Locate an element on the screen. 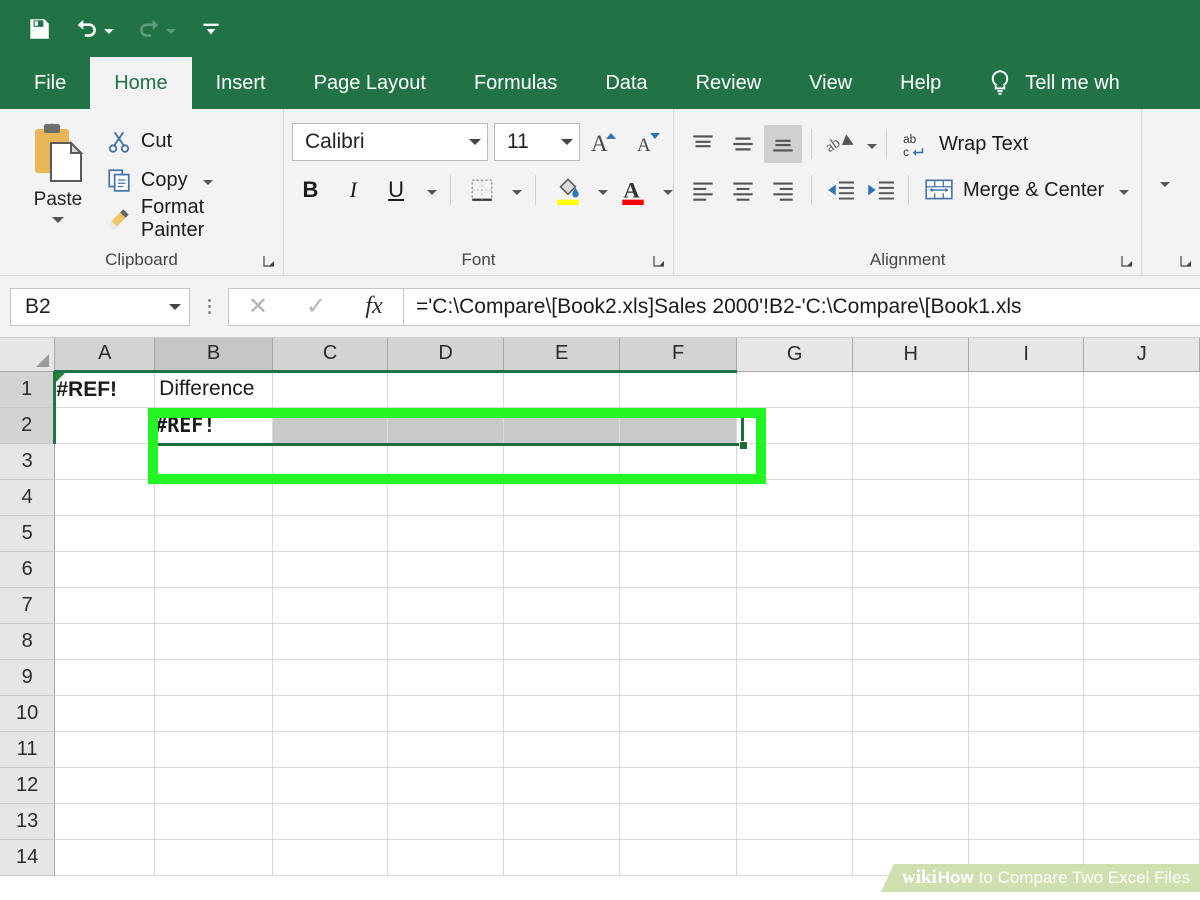 Image resolution: width=1200 pixels, height=900 pixels. paste-button: Paste is located at coordinates (58, 176).